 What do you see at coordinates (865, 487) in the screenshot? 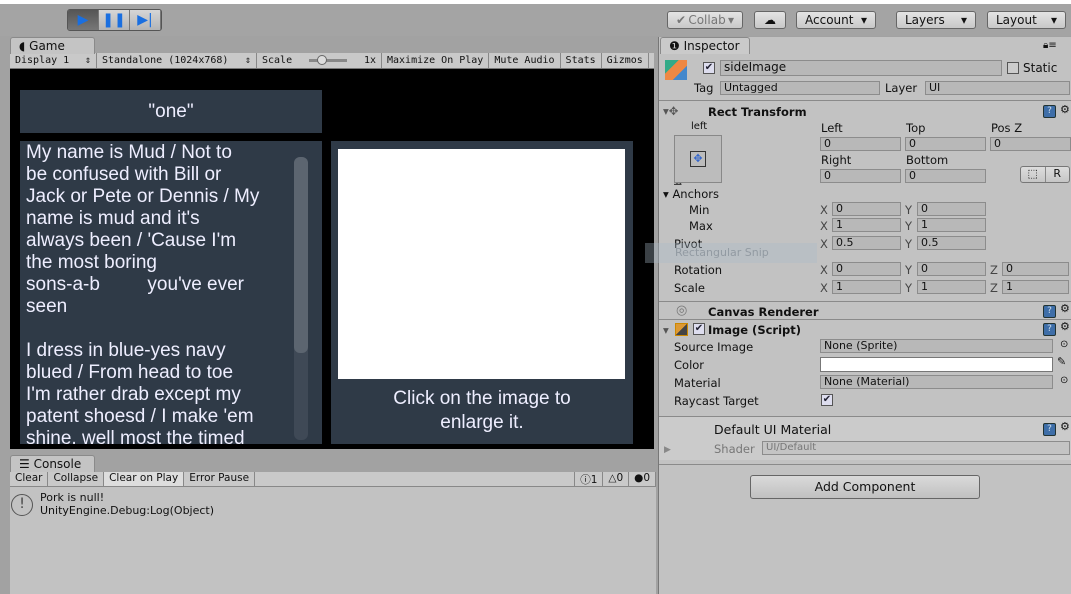
I see `add-component-button: Add Component` at bounding box center [865, 487].